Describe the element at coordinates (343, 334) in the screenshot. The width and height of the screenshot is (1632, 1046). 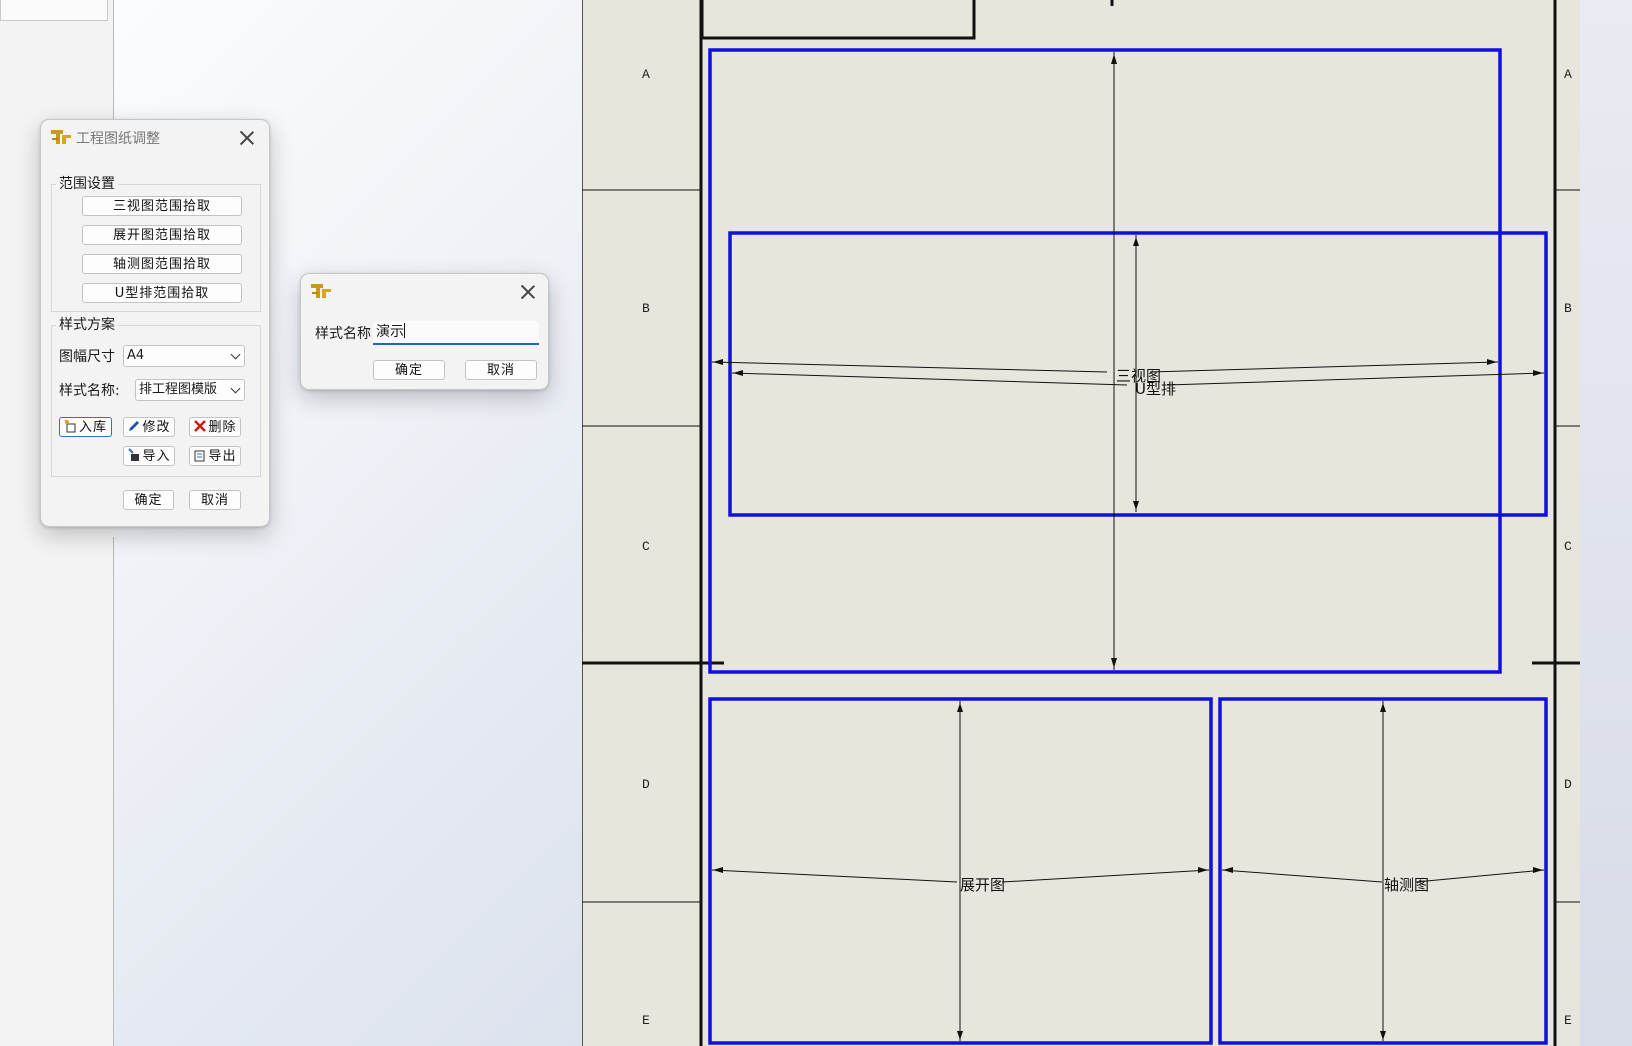
I see `style-name-field-label: 样式名称` at that location.